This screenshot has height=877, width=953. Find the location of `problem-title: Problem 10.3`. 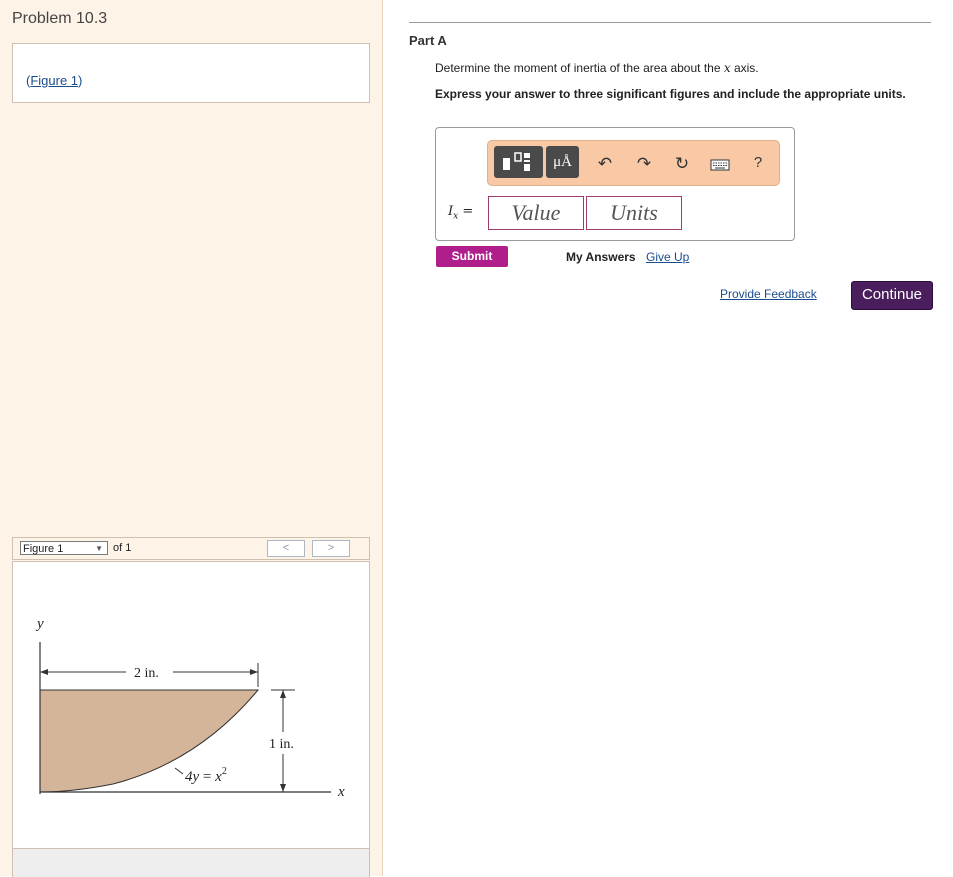

problem-title: Problem 10.3 is located at coordinates (60, 18).